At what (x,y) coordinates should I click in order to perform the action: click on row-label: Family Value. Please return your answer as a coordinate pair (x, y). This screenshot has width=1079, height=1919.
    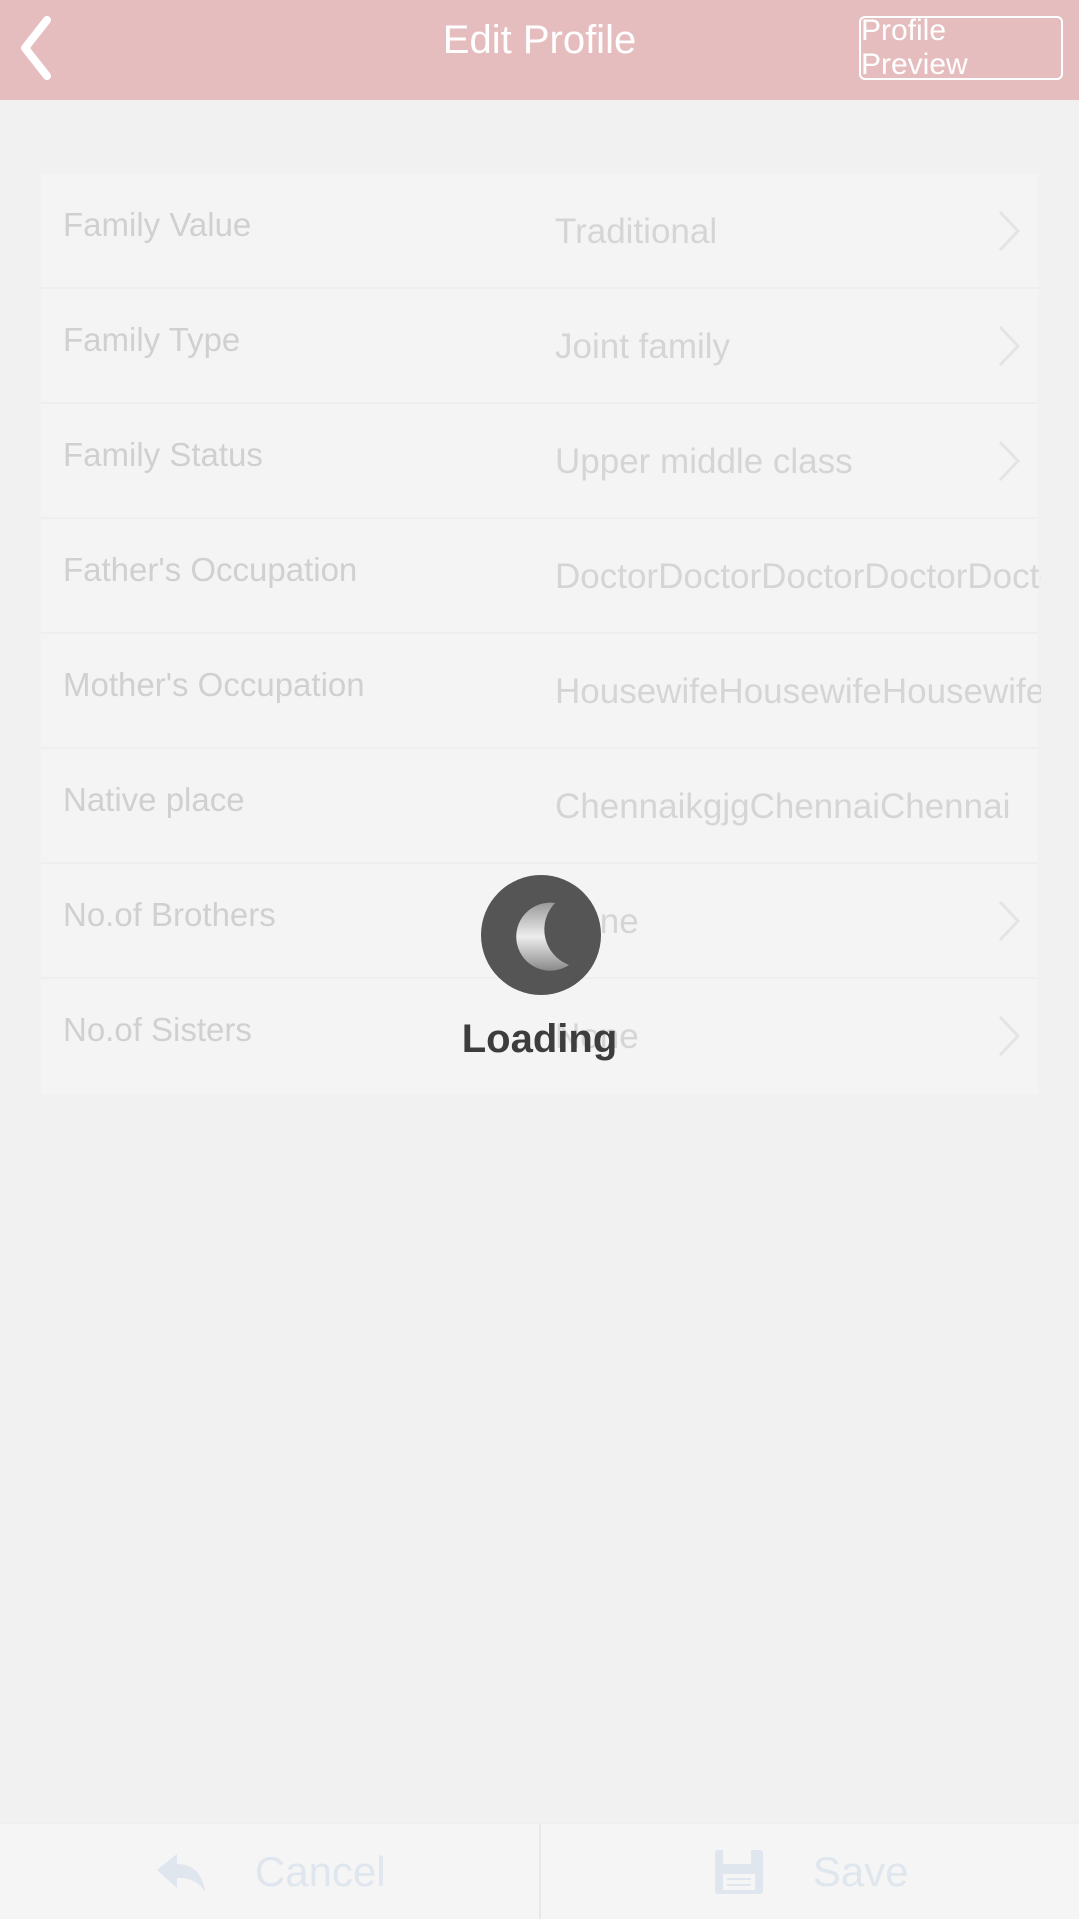
    Looking at the image, I should click on (157, 224).